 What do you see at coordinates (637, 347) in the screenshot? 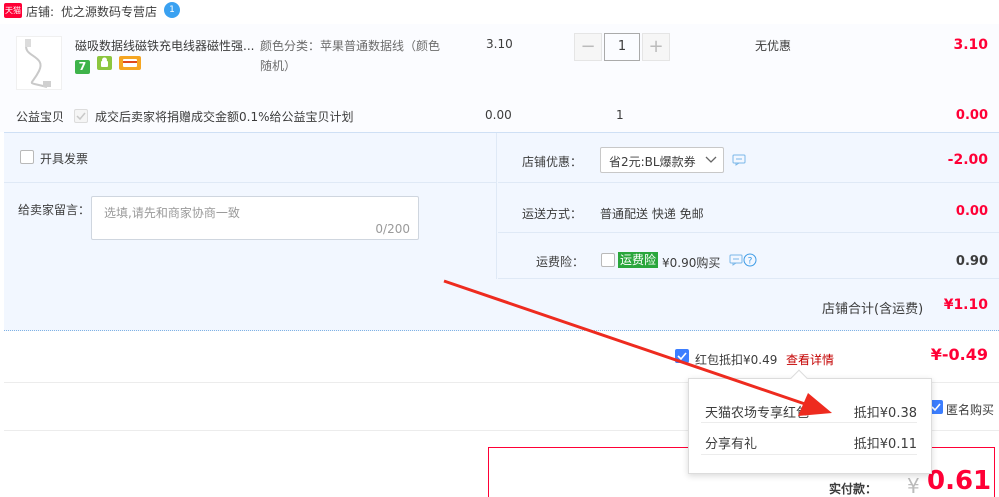
I see `annotation-arrow` at bounding box center [637, 347].